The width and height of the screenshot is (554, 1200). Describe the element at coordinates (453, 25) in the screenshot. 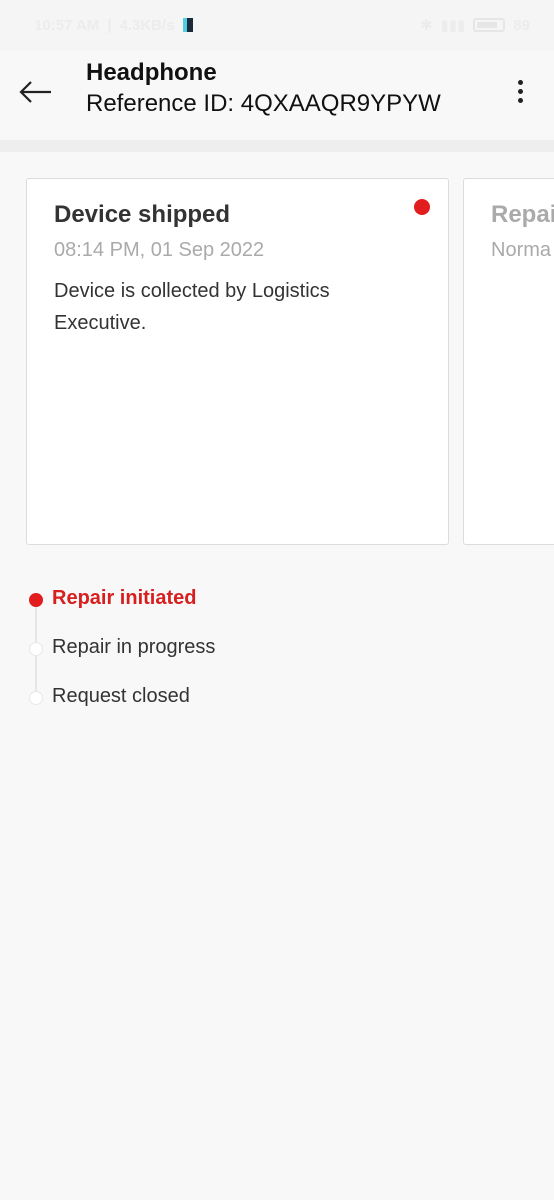

I see `signal-icon: ▮▮▮` at that location.